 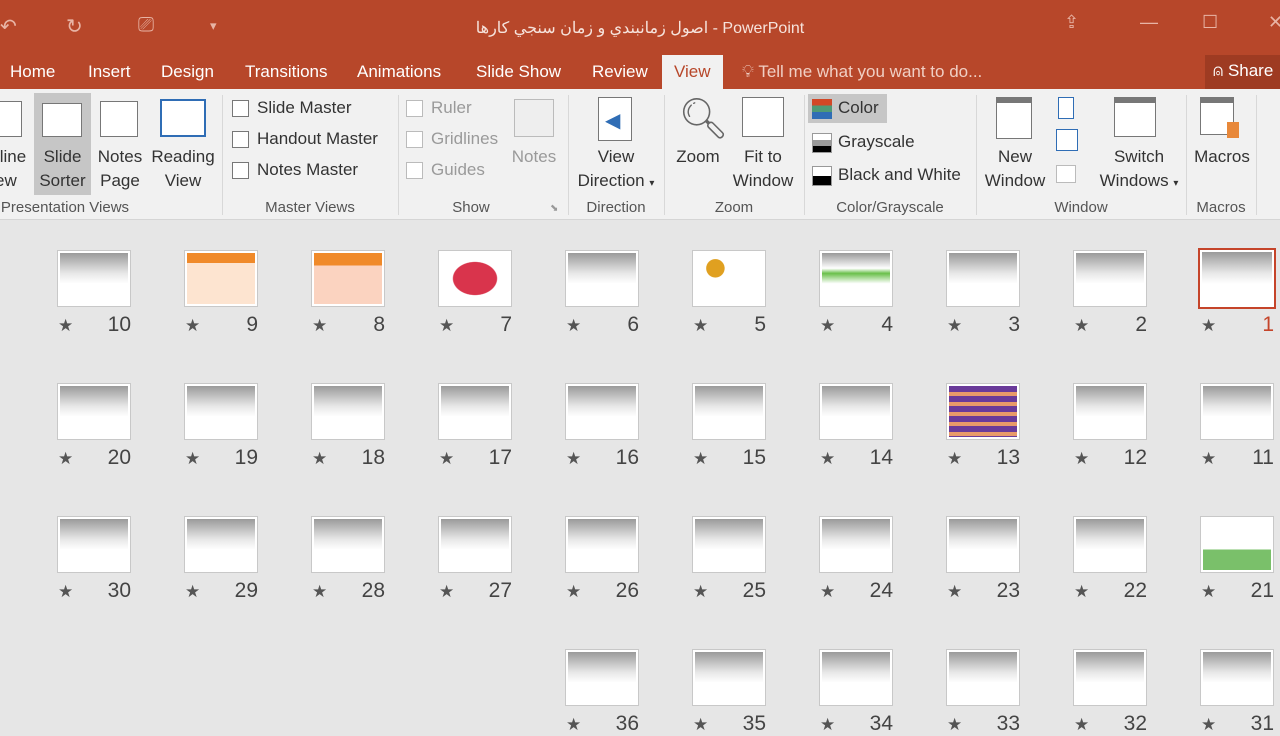 I want to click on close-icon: ✕, so click(x=1274, y=22).